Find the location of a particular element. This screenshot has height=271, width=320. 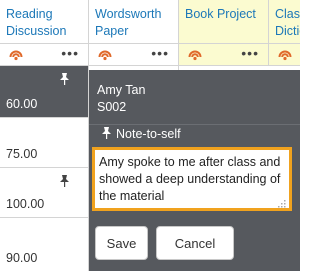

grade-value: 100.00 is located at coordinates (25, 204).